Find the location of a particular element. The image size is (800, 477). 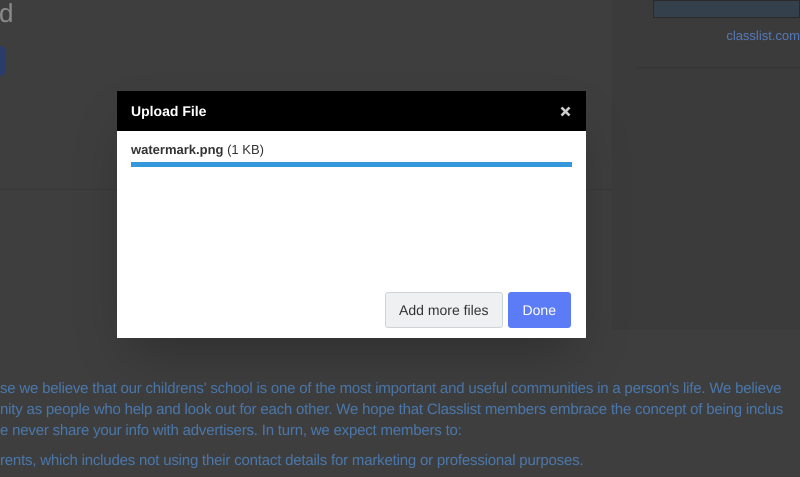

file-name: watermark.png (1 KB) is located at coordinates (198, 150).